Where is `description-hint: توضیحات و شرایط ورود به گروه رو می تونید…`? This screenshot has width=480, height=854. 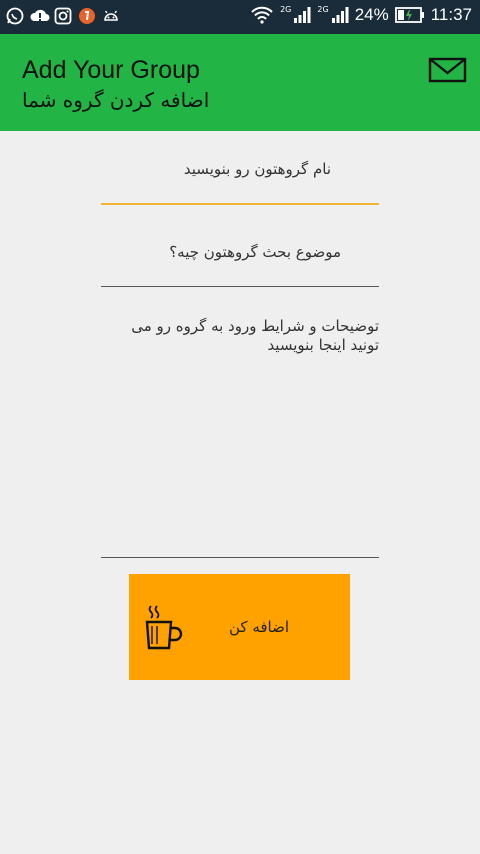
description-hint: توضیحات و شرایط ورود به گروه رو می تونید… is located at coordinates (255, 335).